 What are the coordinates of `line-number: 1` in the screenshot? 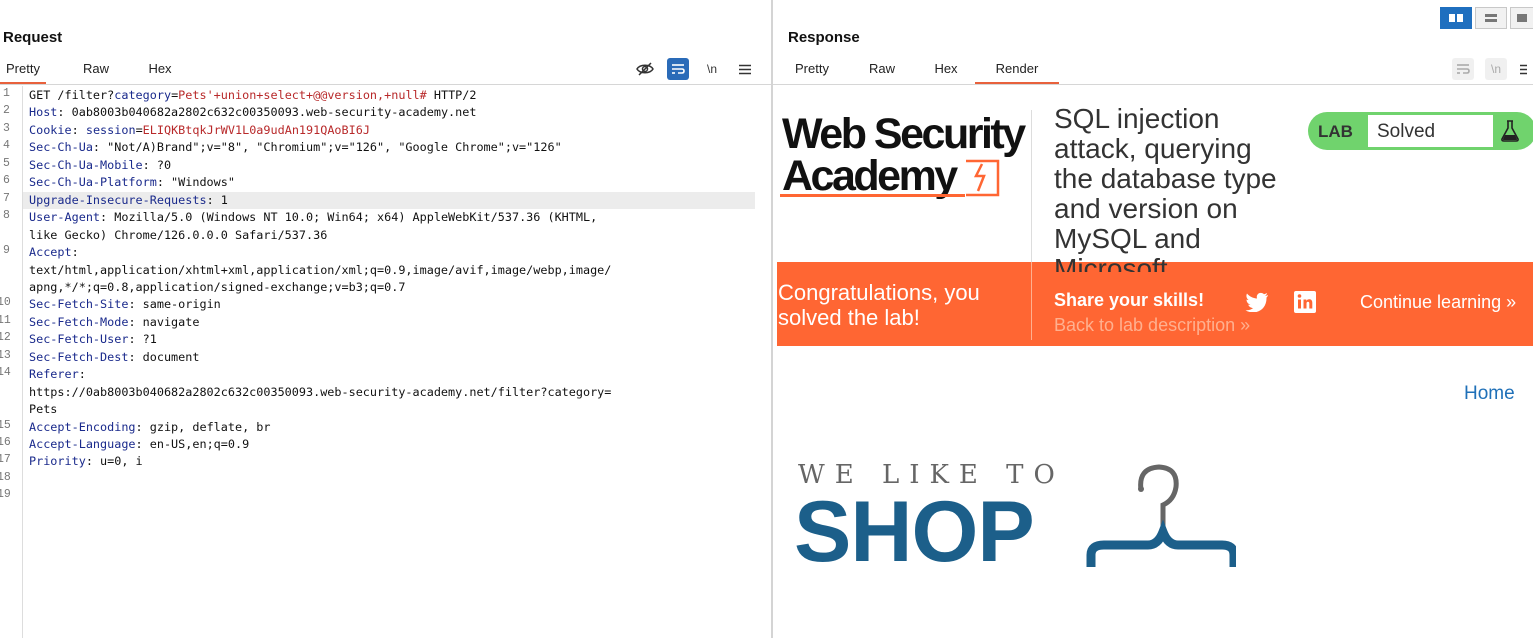 It's located at (6, 93).